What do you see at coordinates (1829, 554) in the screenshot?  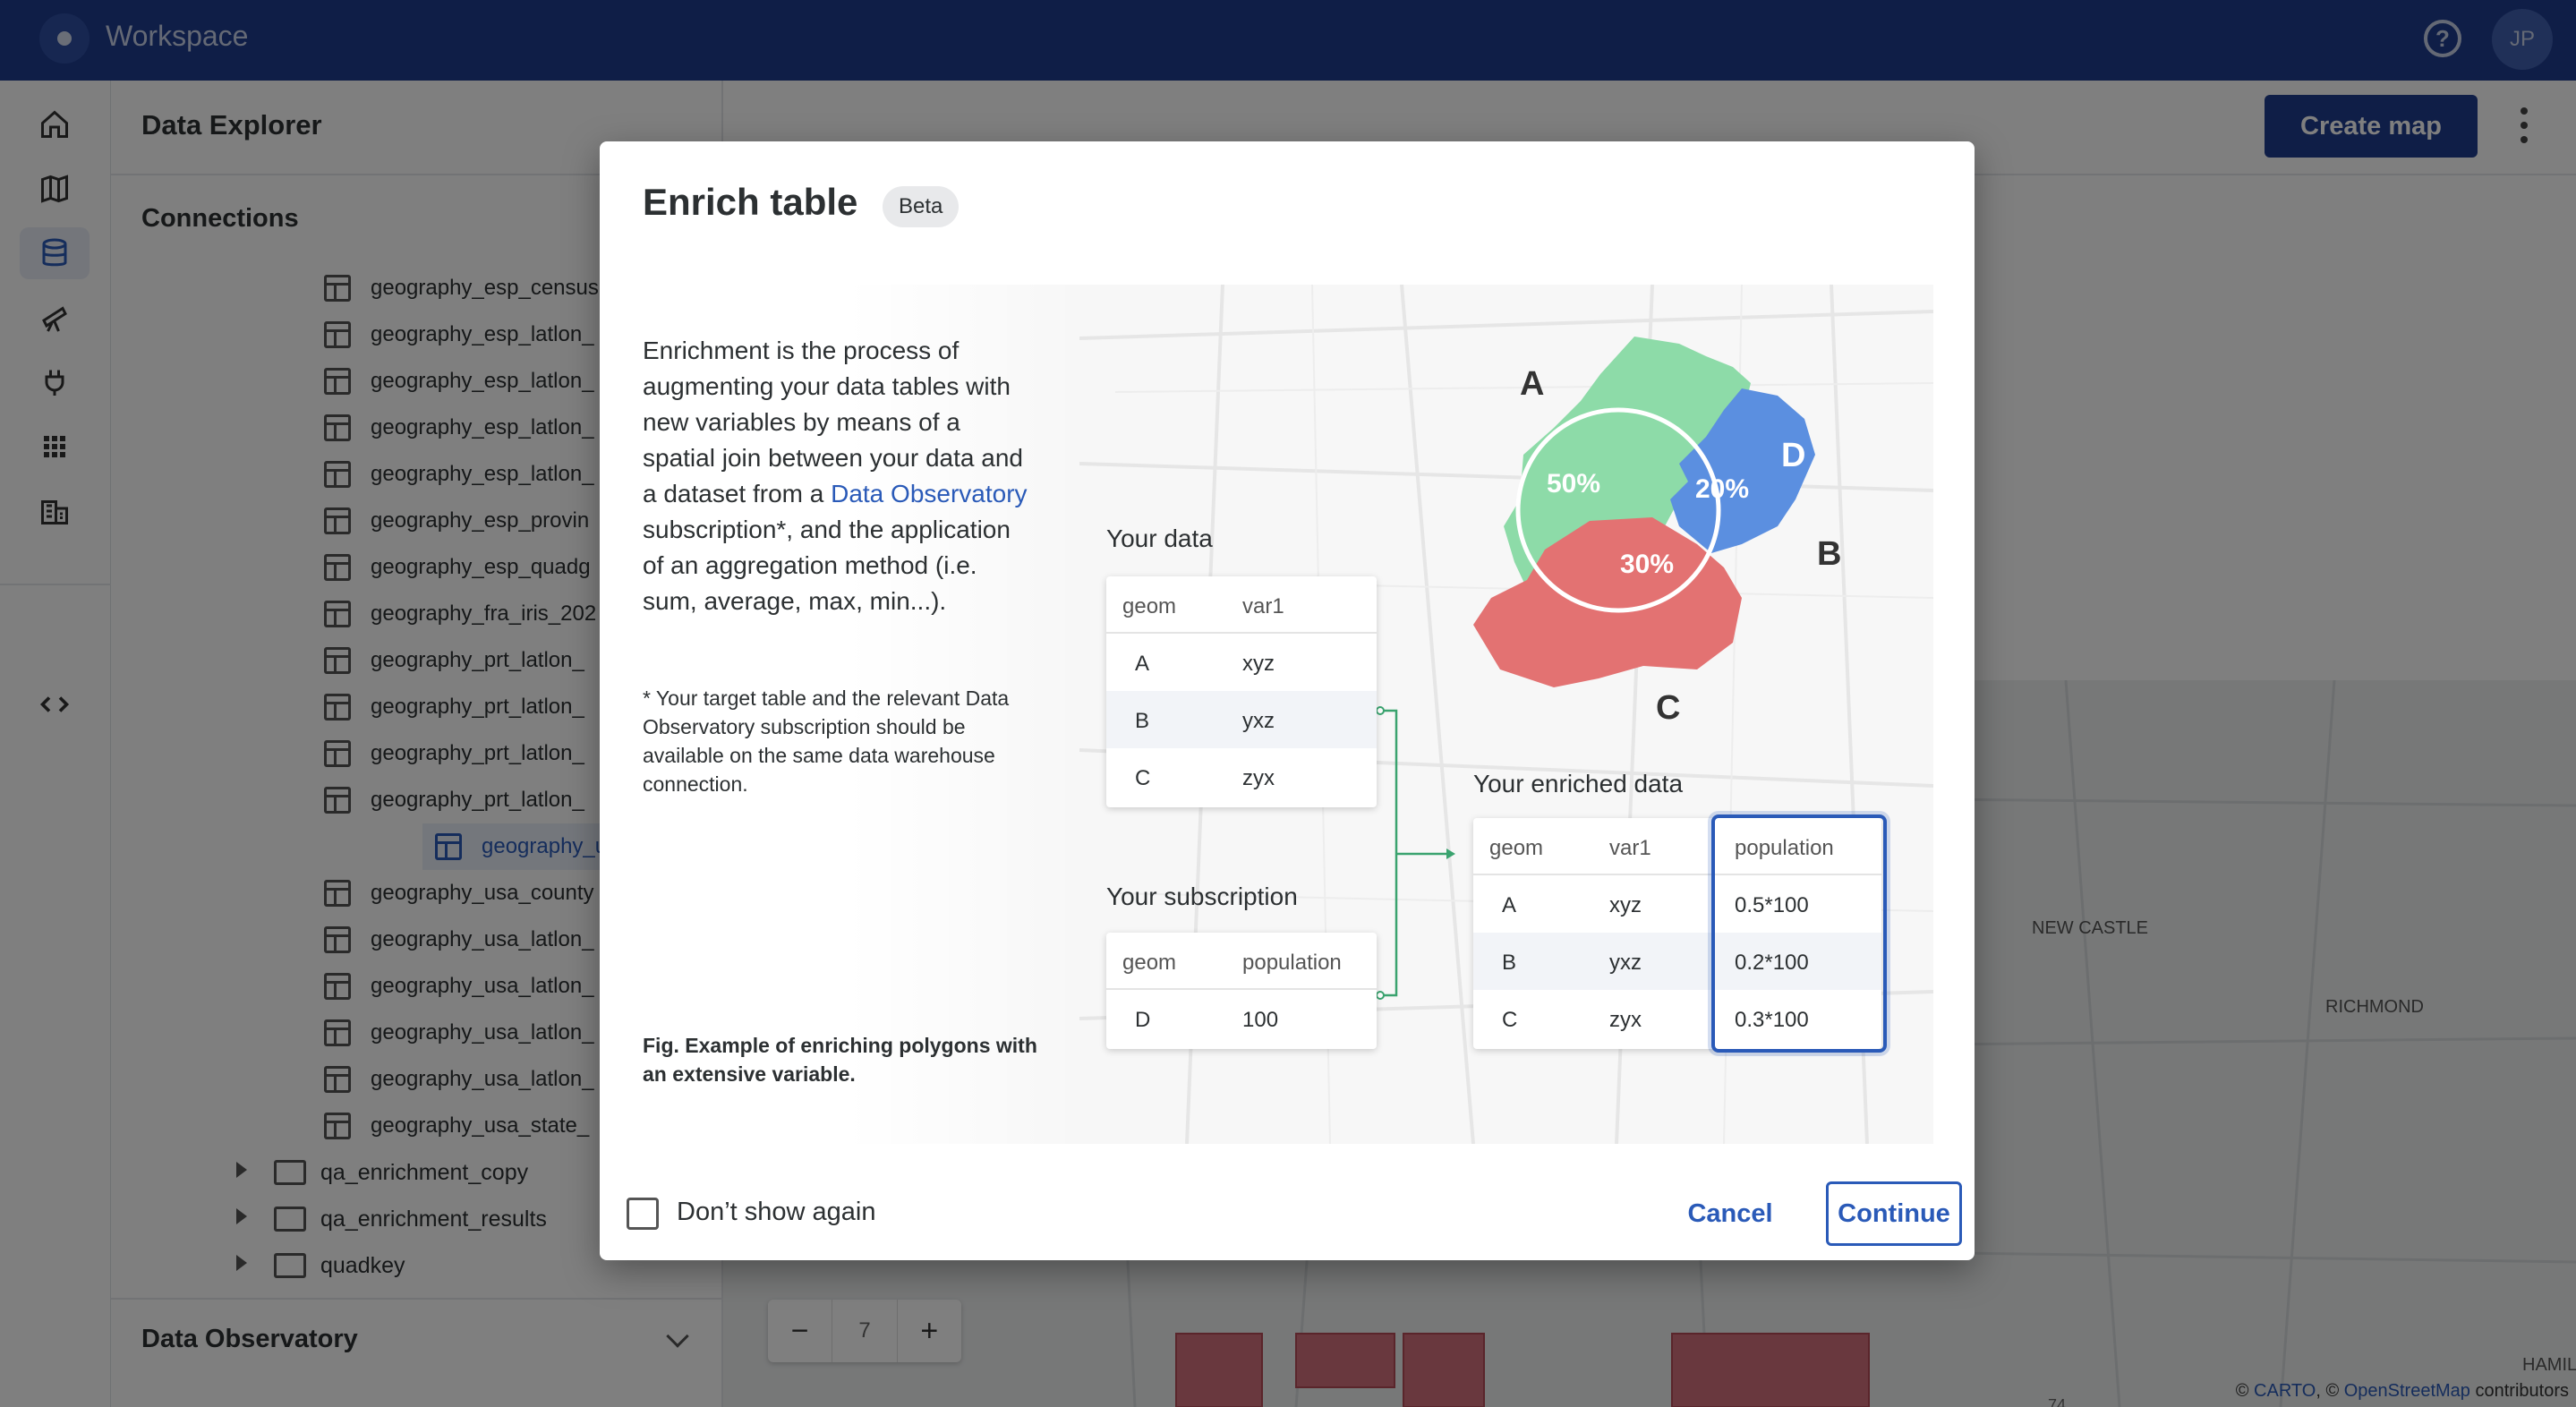 I see `polygon-label-b: B` at bounding box center [1829, 554].